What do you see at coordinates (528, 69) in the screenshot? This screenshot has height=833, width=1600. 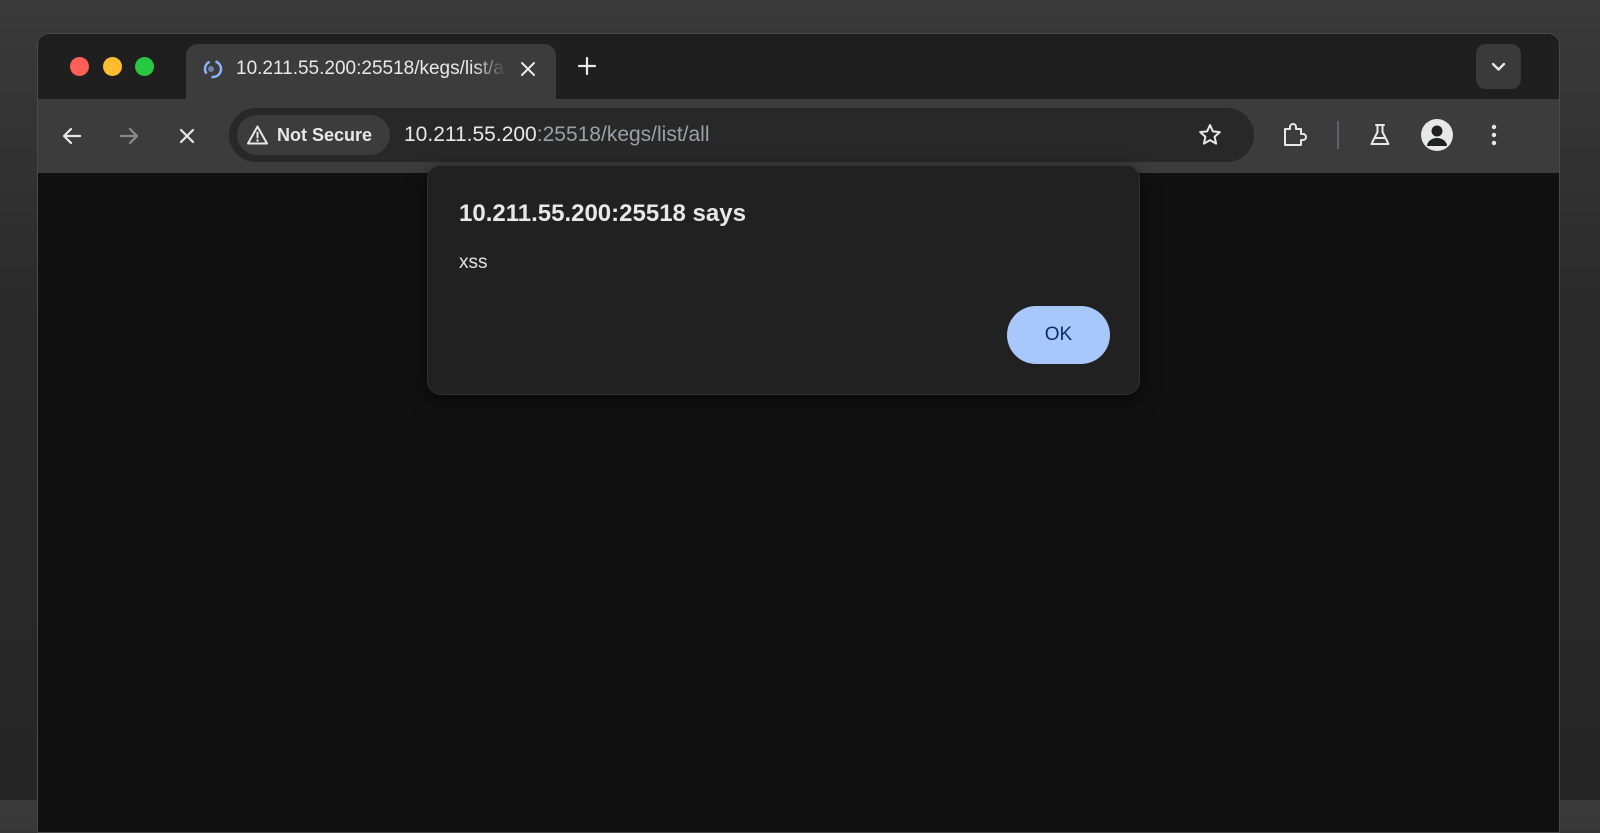 I see `tab-close-icon` at bounding box center [528, 69].